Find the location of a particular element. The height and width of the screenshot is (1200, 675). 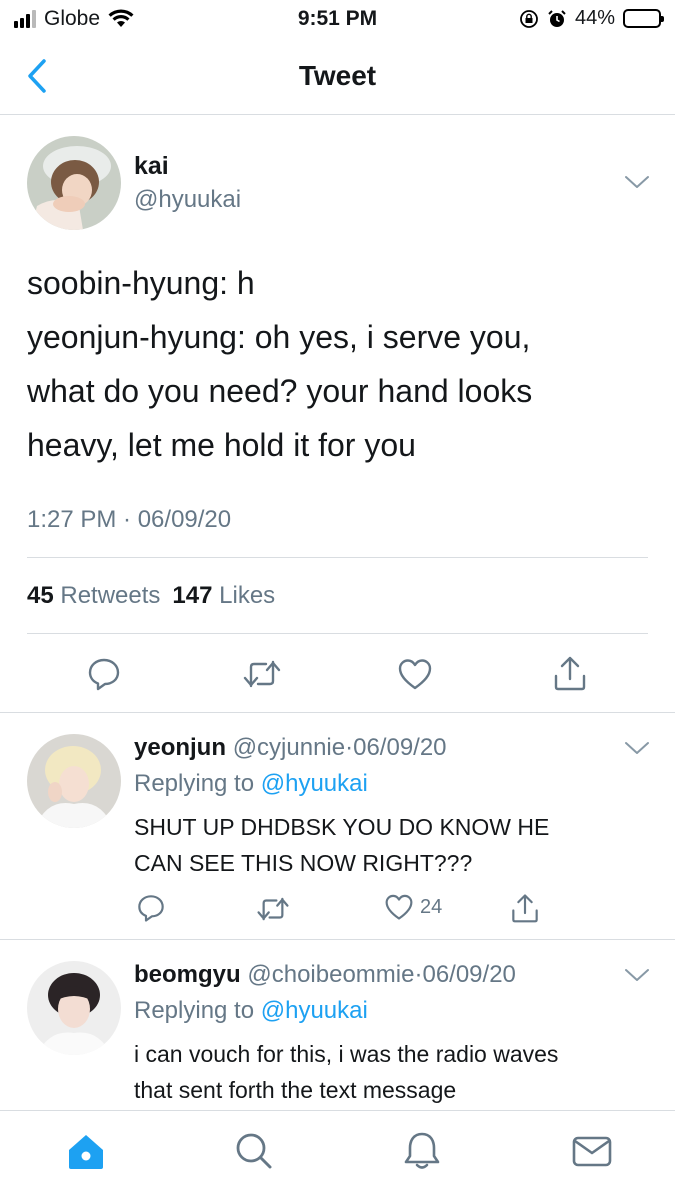

battery-icon is located at coordinates (643, 18).